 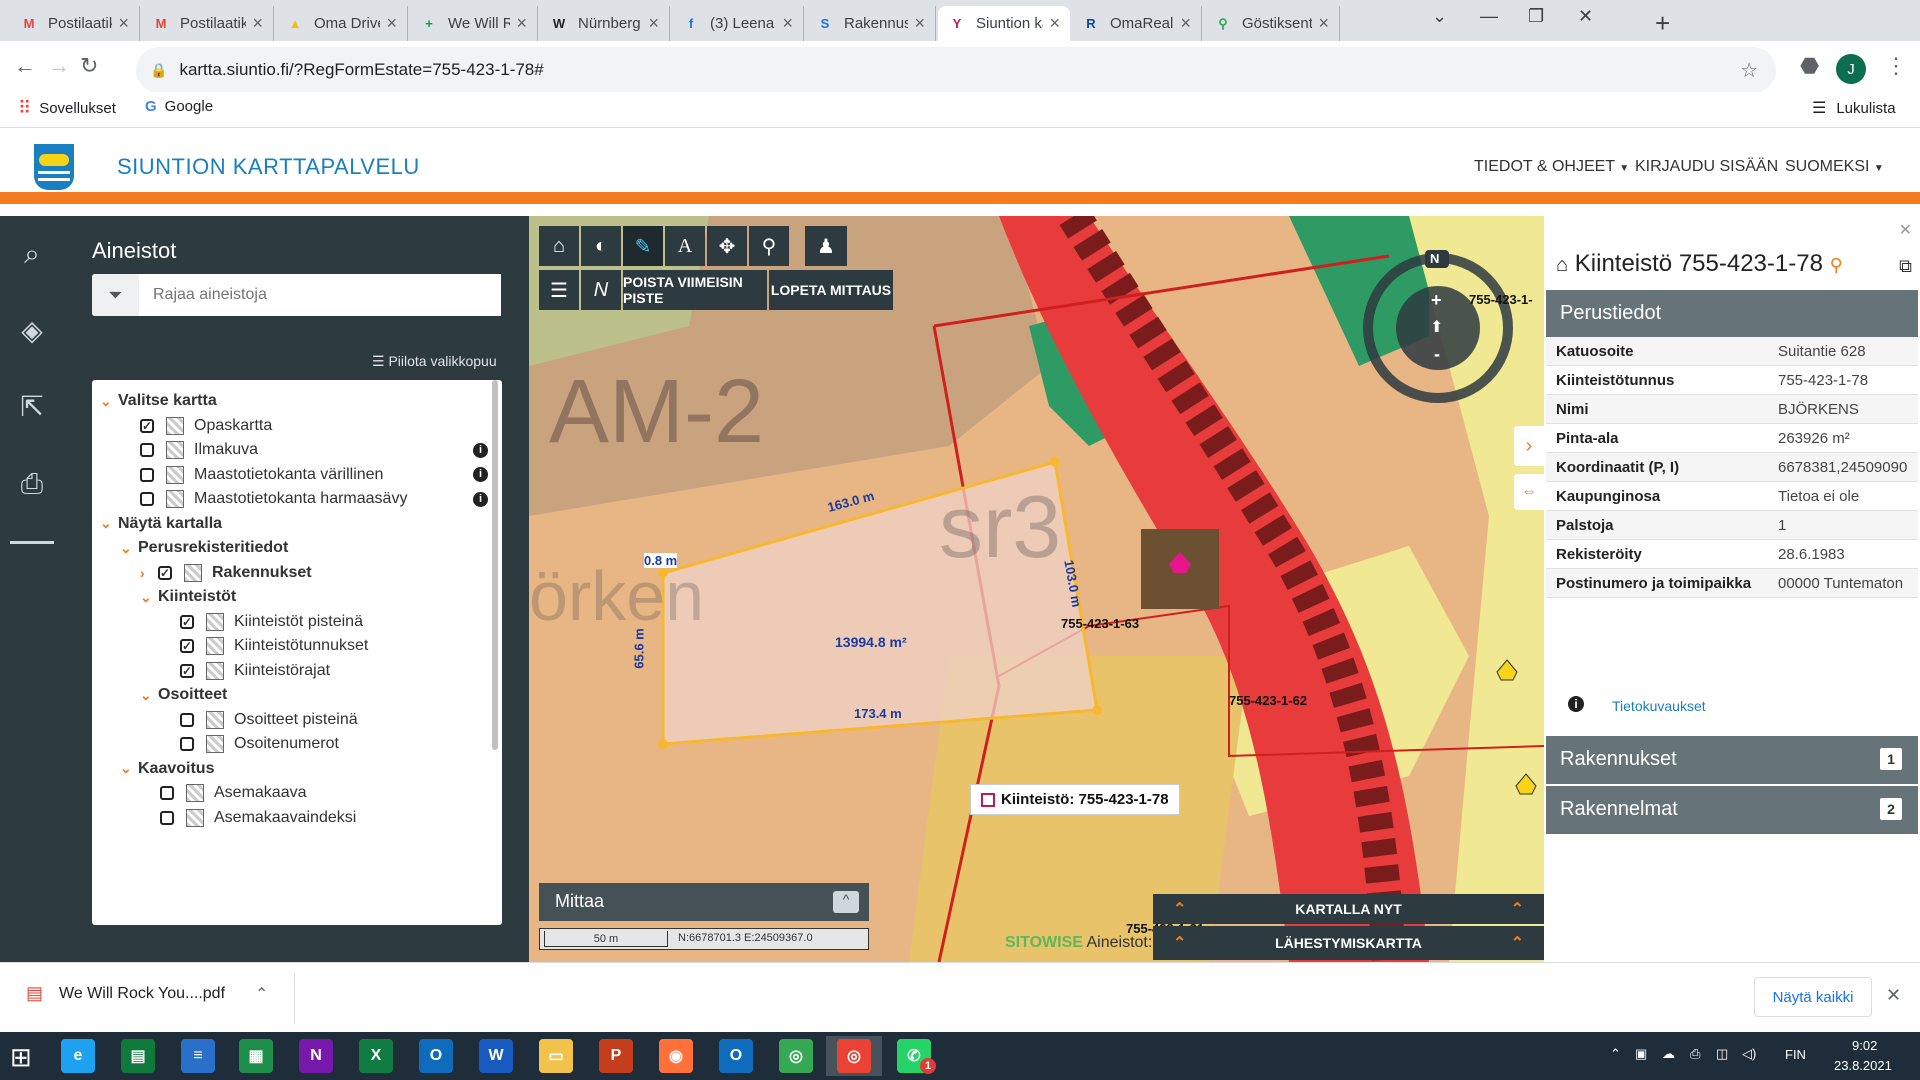 I want to click on data-descriptions-link: Tietokuvaukset, so click(x=1659, y=706).